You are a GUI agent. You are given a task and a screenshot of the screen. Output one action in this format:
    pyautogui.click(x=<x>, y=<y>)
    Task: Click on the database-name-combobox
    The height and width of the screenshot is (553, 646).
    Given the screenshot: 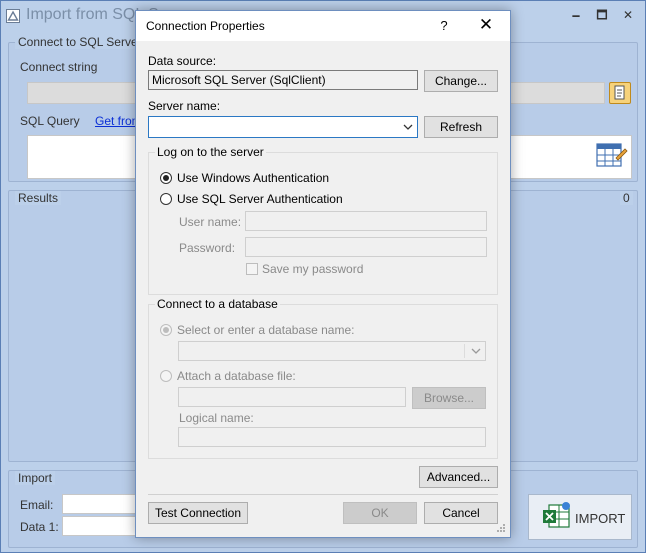 What is the action you would take?
    pyautogui.click(x=332, y=351)
    